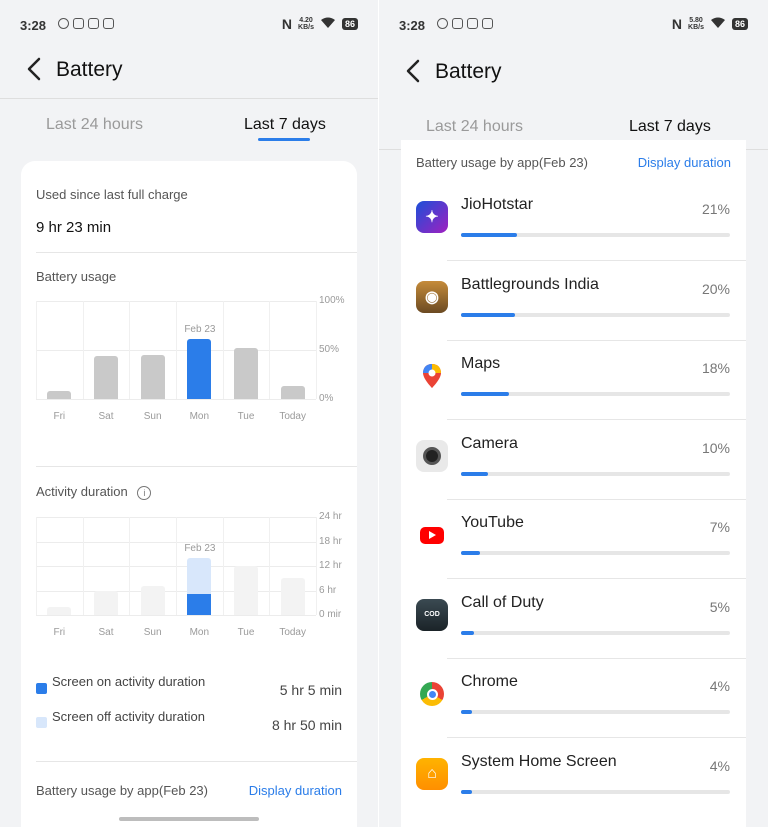 The height and width of the screenshot is (827, 768). Describe the element at coordinates (497, 204) in the screenshot. I see `app-name: JioHotstar` at that location.